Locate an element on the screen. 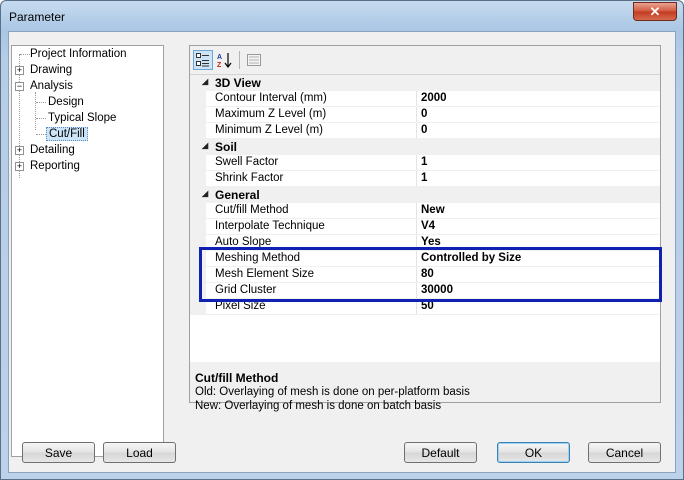 Image resolution: width=684 pixels, height=480 pixels. tree-item-label: Typical Slope is located at coordinates (82, 118).